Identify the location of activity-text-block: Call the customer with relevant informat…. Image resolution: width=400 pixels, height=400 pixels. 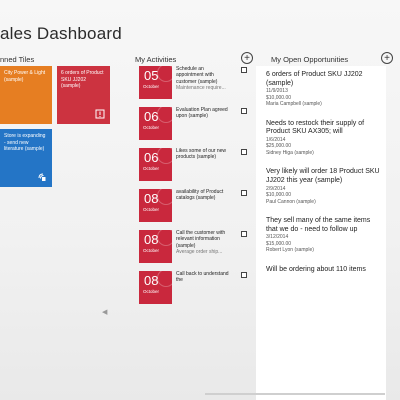
(203, 242).